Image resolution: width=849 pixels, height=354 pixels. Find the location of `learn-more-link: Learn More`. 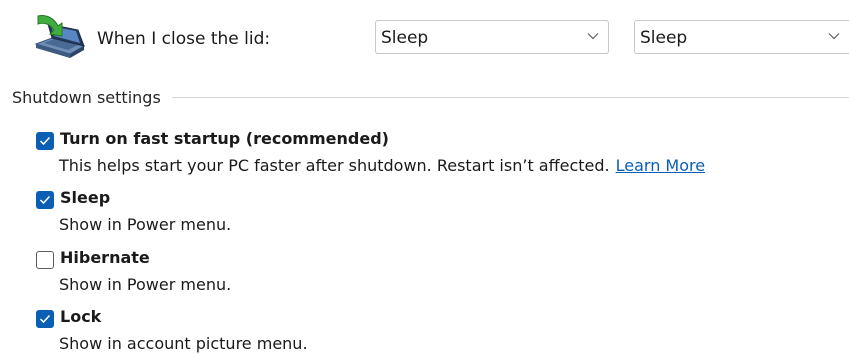

learn-more-link: Learn More is located at coordinates (660, 165).